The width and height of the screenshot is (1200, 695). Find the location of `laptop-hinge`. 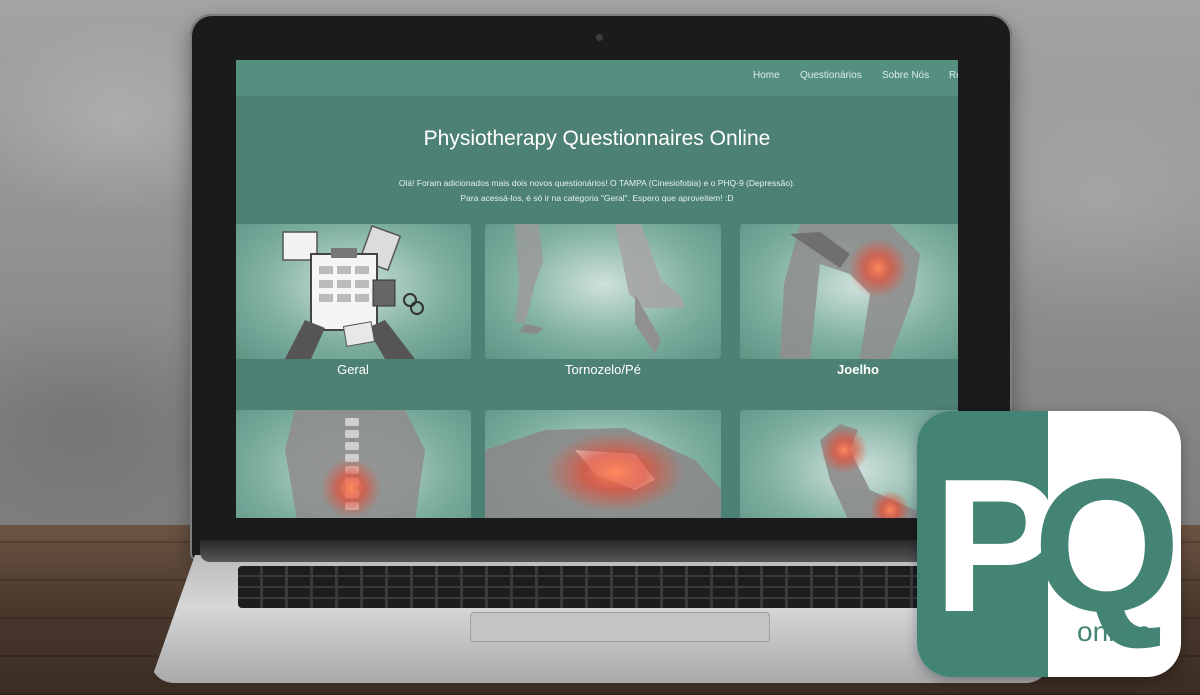

laptop-hinge is located at coordinates (600, 551).